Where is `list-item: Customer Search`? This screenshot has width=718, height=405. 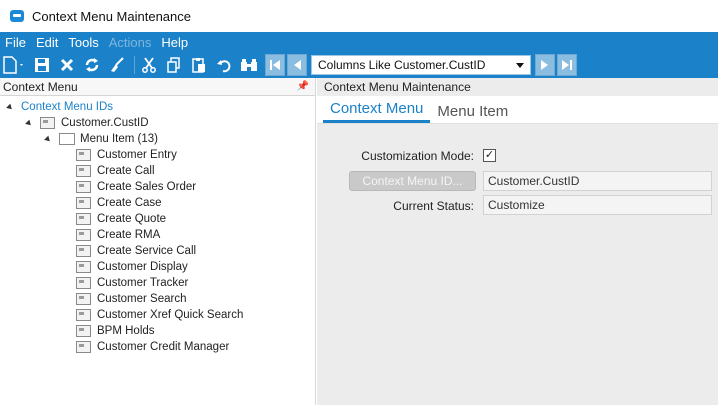
list-item: Customer Search is located at coordinates (131, 299).